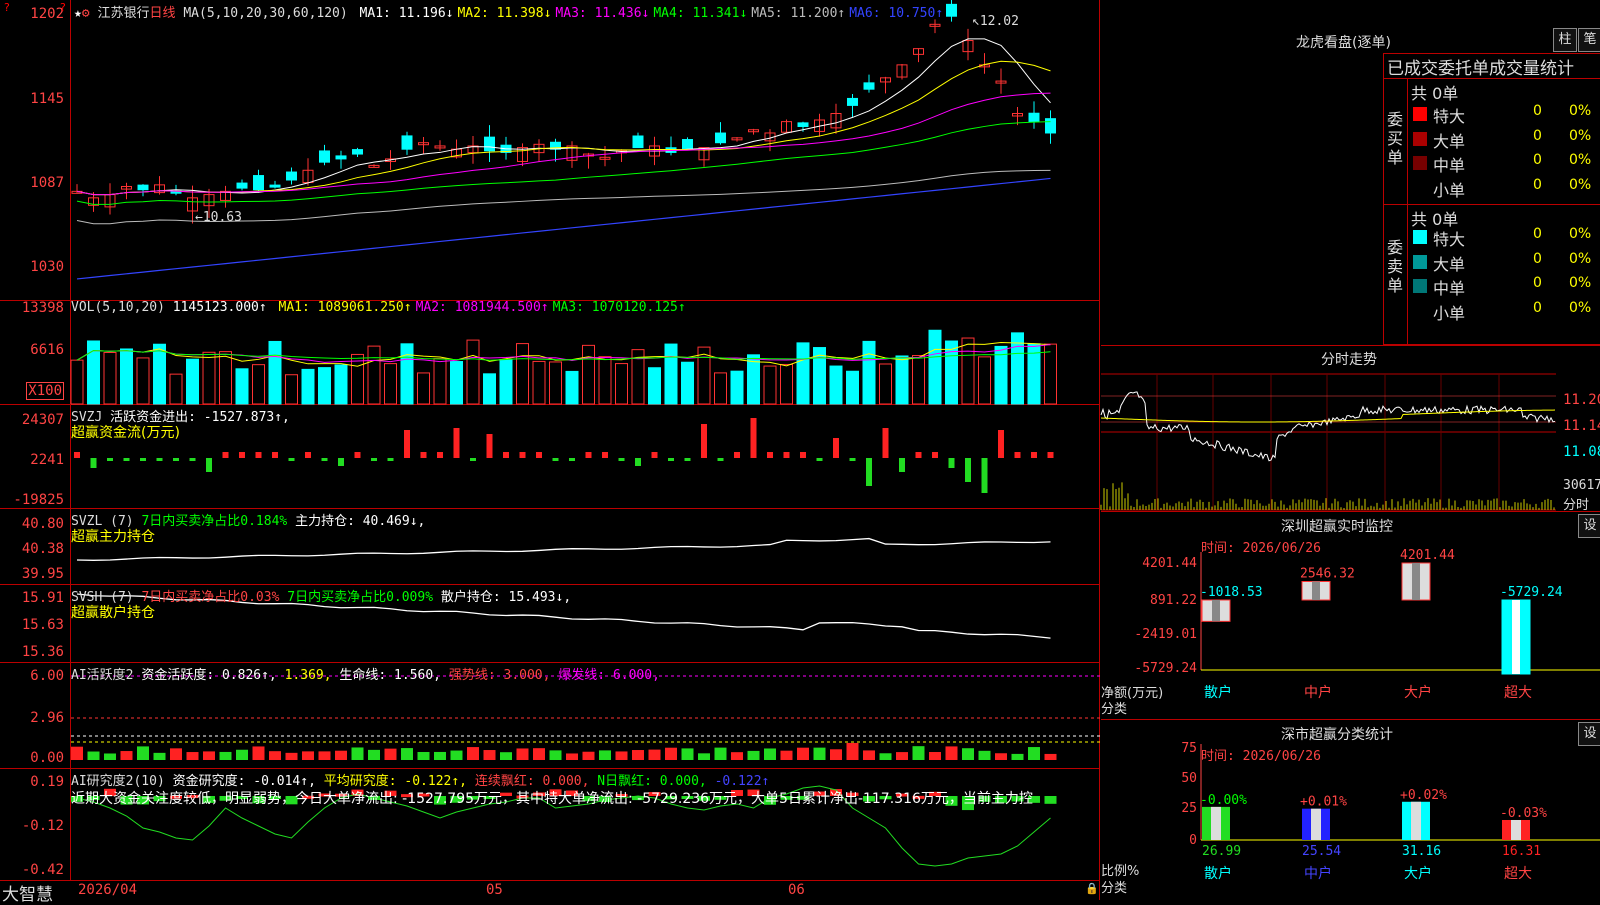 The image size is (1600, 905). Describe the element at coordinates (1589, 40) in the screenshot. I see `tick-mode-button: 笔` at that location.